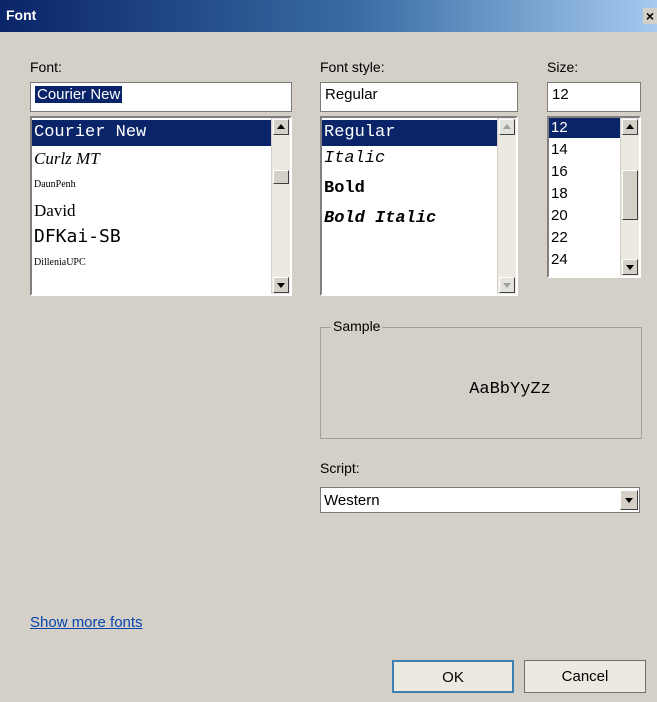 The width and height of the screenshot is (657, 702). What do you see at coordinates (152, 185) in the screenshot?
I see `font-list-item-daunpenh: DaunPenh` at bounding box center [152, 185].